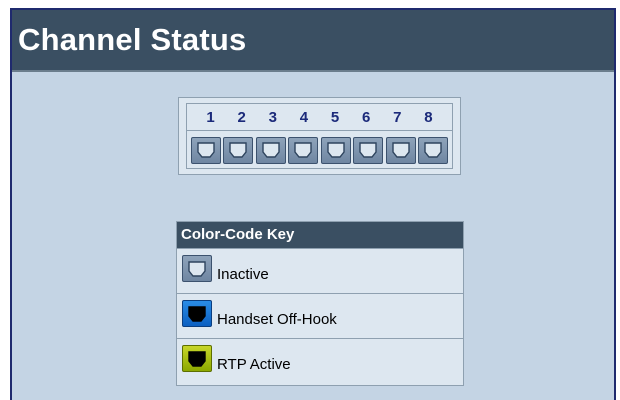 This screenshot has height=400, width=620. Describe the element at coordinates (428, 117) in the screenshot. I see `channel-number: 8` at that location.